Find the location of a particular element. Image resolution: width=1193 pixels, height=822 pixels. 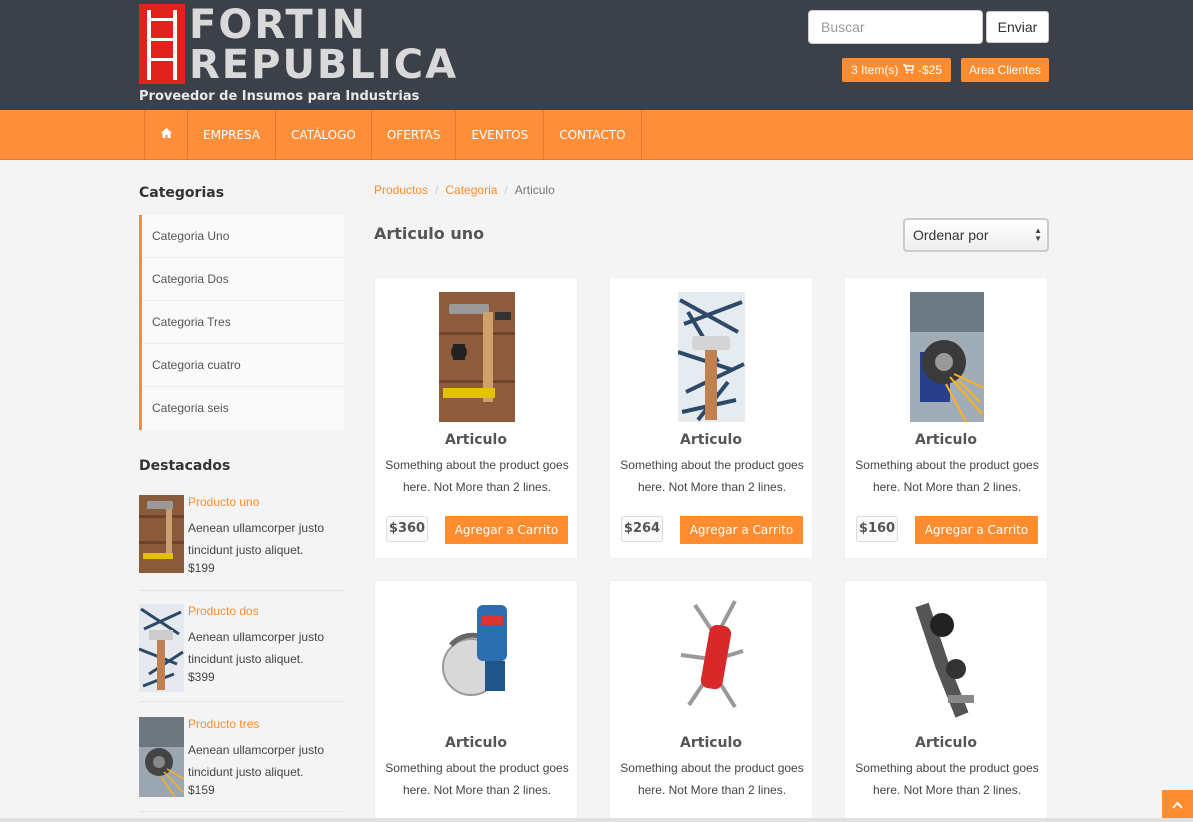

nav-home is located at coordinates (166, 135).